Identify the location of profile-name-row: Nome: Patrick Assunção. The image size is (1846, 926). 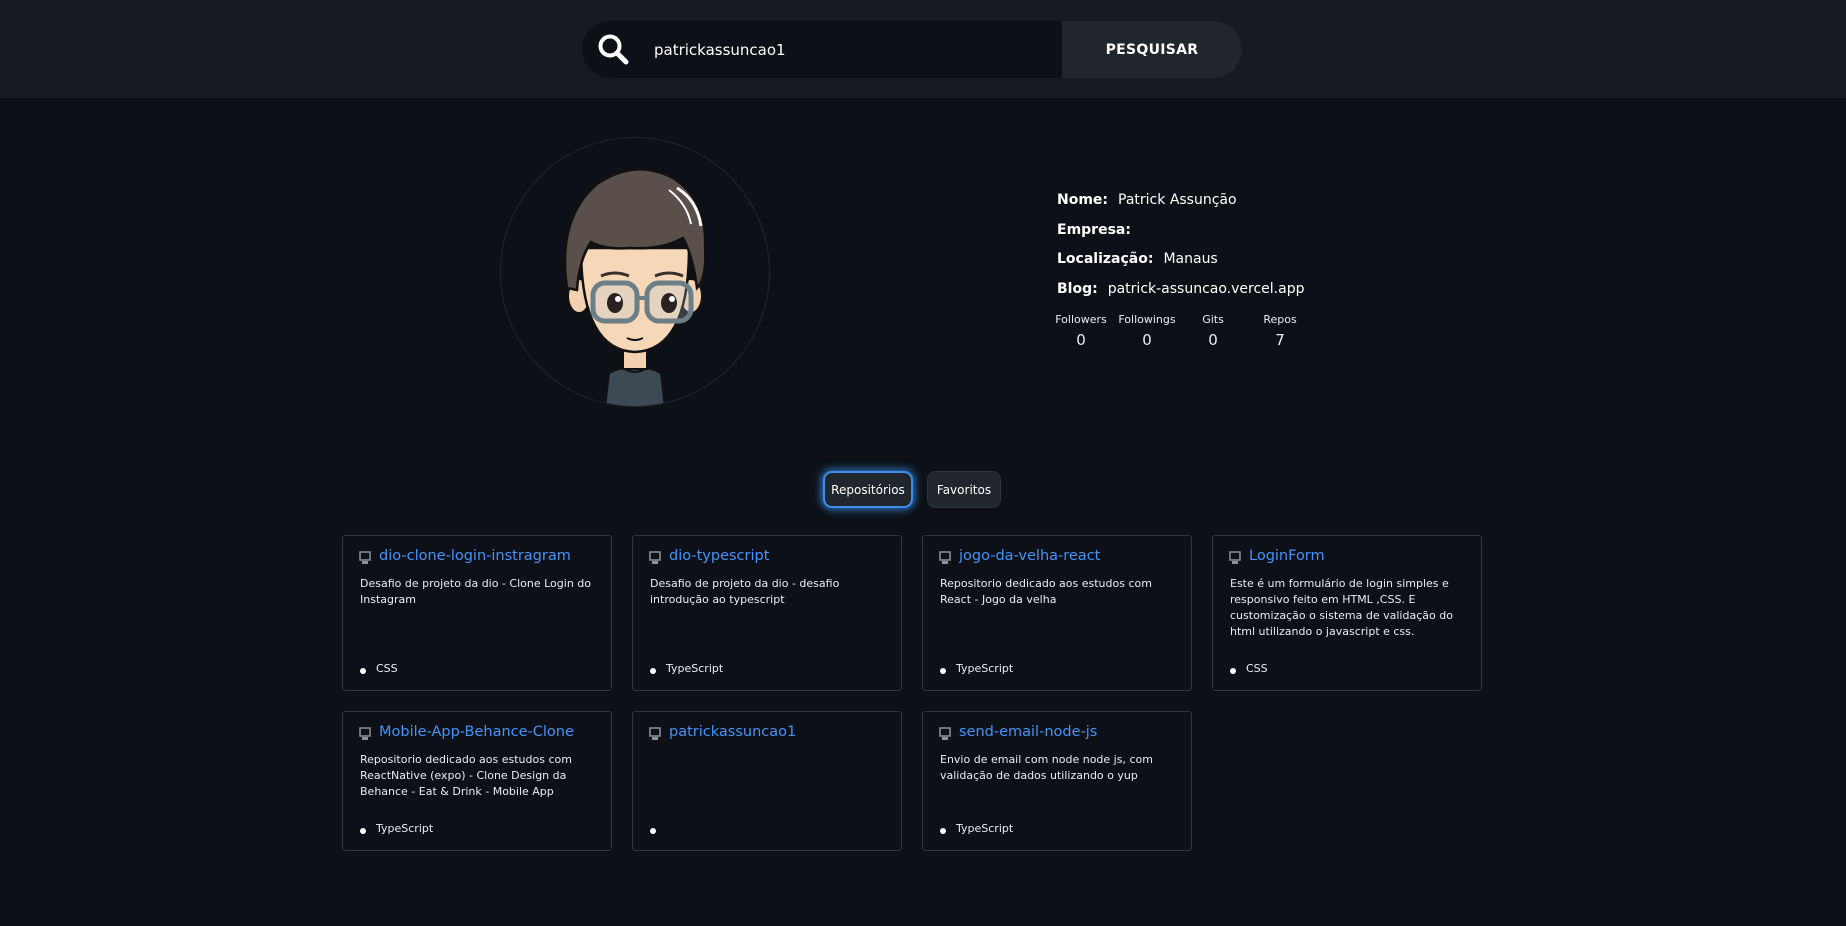
(1180, 207).